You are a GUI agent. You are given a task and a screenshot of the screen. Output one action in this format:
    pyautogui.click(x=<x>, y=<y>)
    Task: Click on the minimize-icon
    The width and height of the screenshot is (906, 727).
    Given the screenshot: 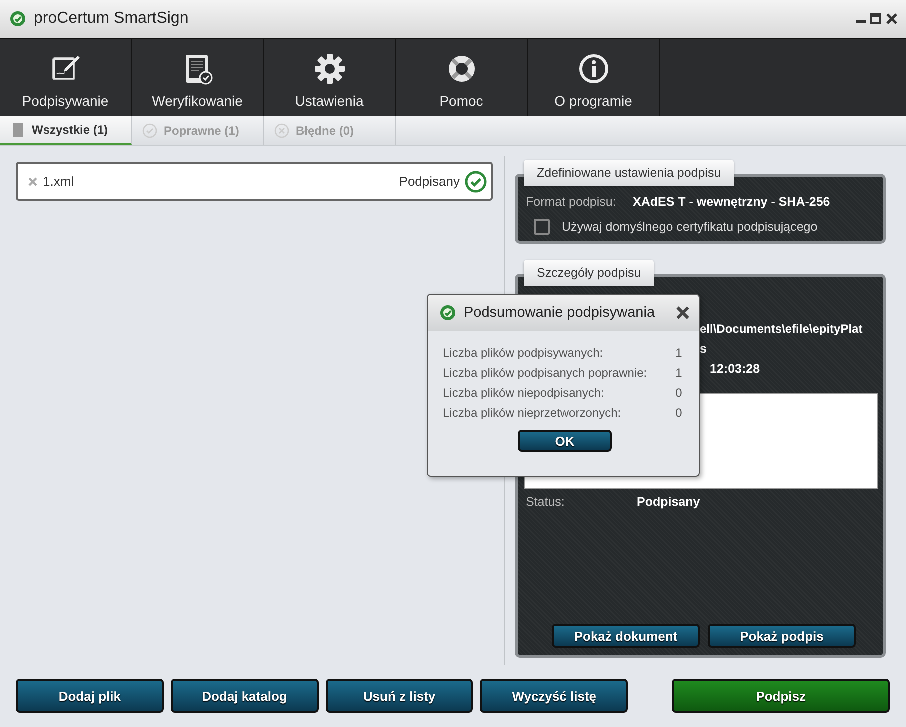 What is the action you would take?
    pyautogui.click(x=861, y=21)
    